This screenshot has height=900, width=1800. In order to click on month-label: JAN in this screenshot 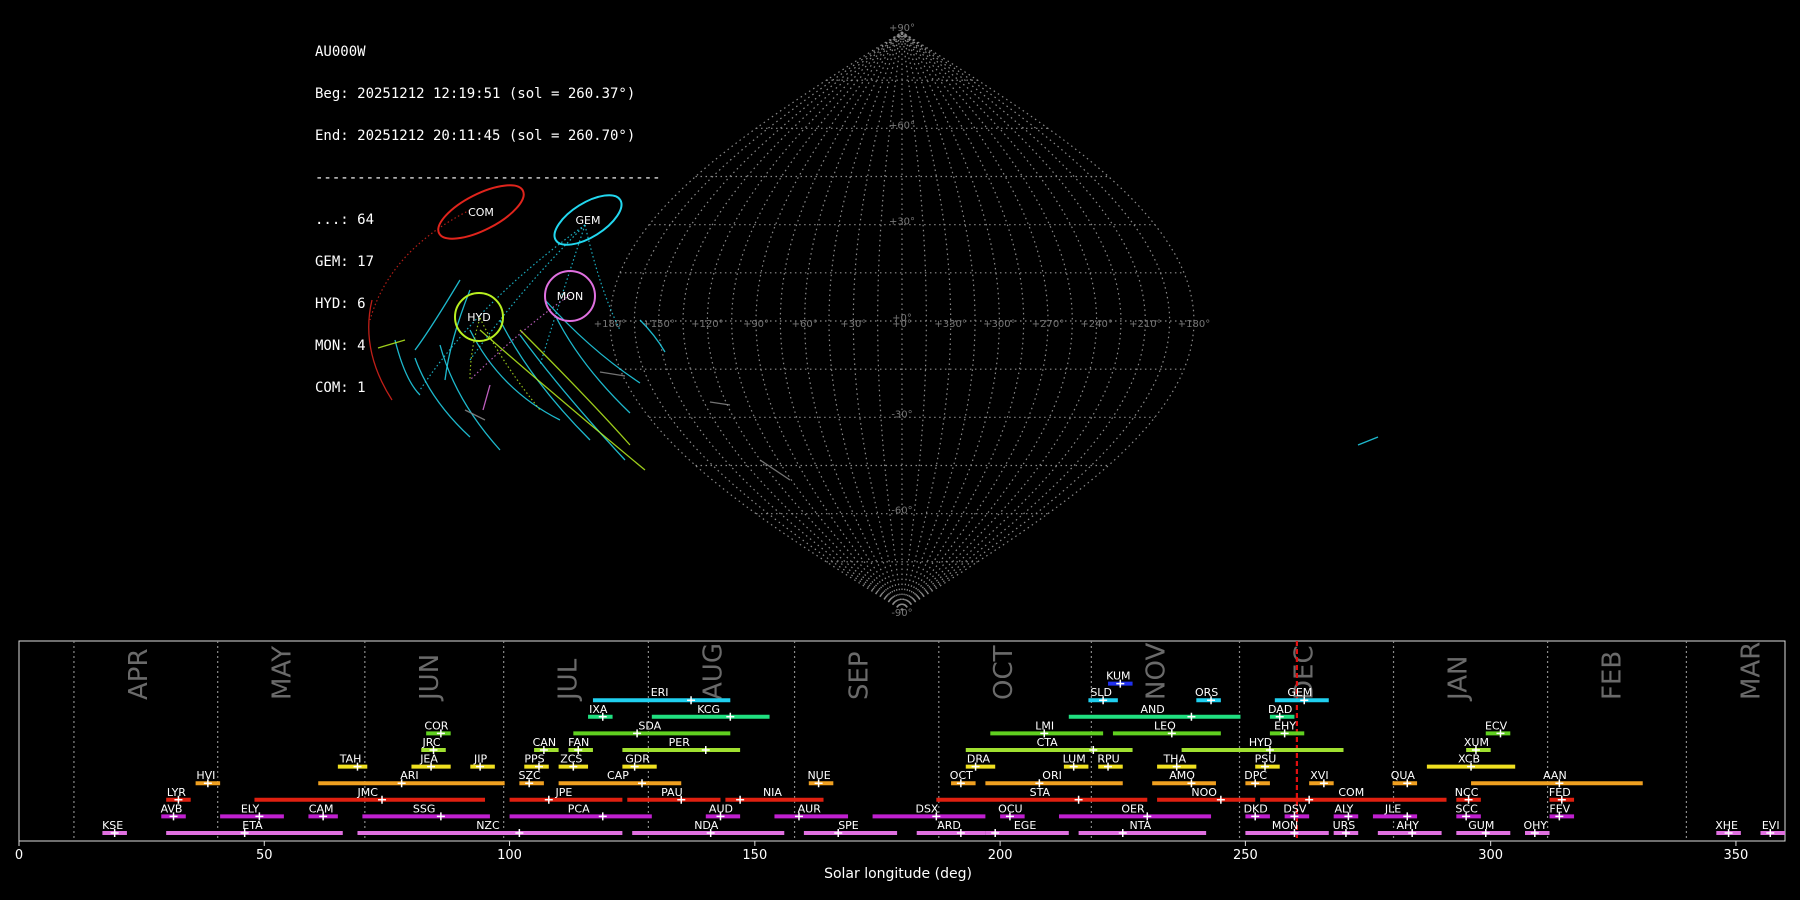, I will do `click(1459, 679)`.